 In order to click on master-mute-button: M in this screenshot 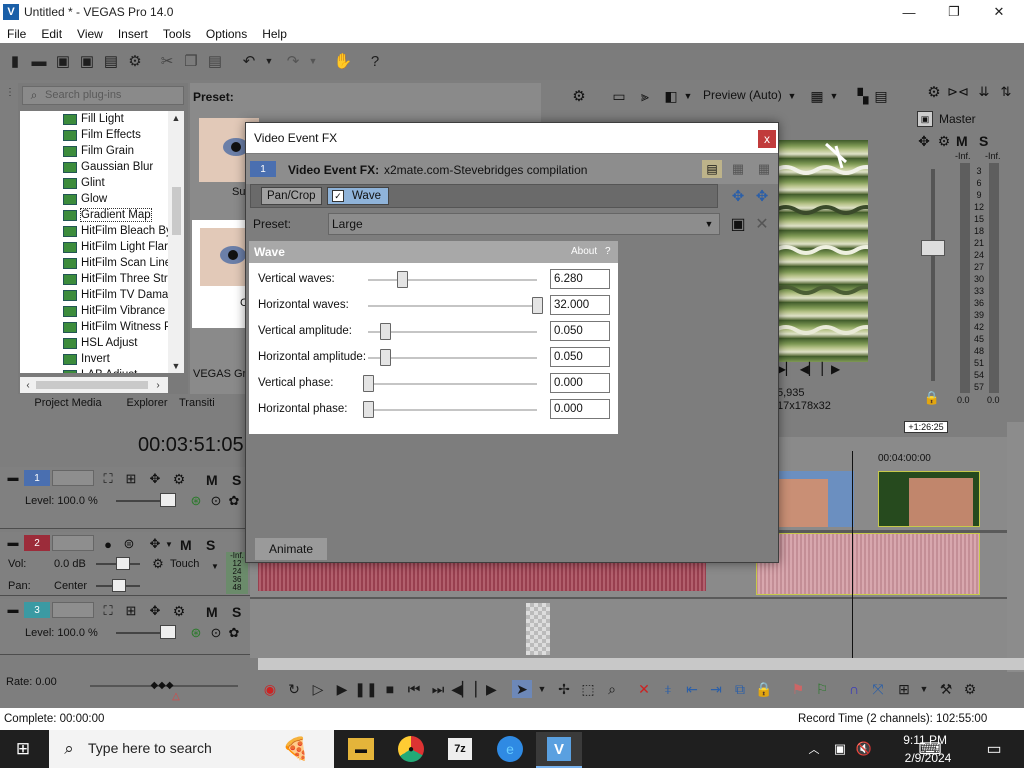, I will do `click(962, 141)`.